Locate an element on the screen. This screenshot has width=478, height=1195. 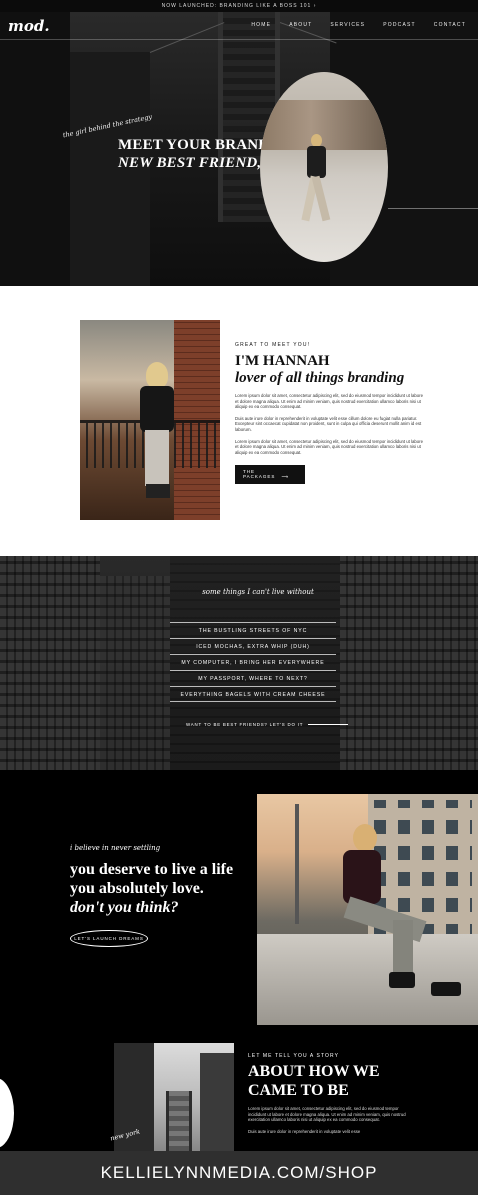
nav-link-contact: CONTACT is located at coordinates (450, 25).